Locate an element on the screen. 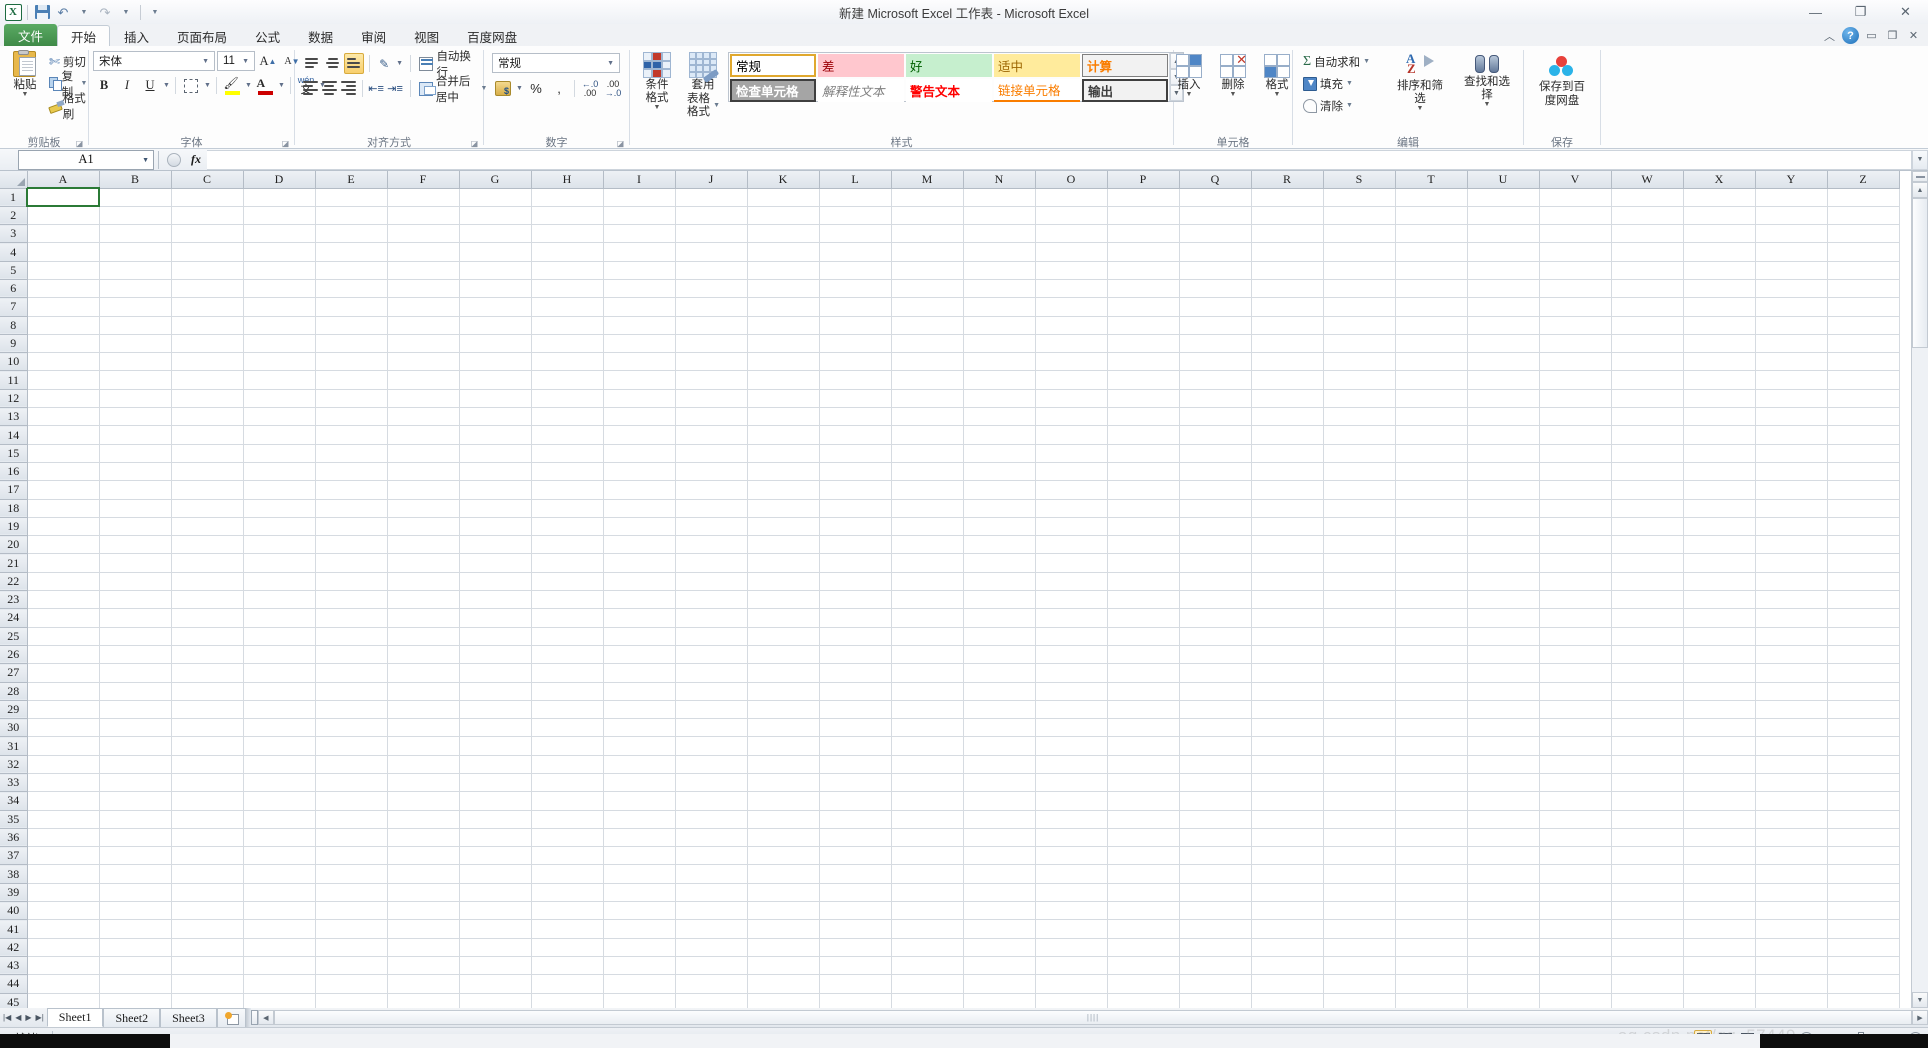 The width and height of the screenshot is (1928, 1048). cell-A44 is located at coordinates (63, 984).